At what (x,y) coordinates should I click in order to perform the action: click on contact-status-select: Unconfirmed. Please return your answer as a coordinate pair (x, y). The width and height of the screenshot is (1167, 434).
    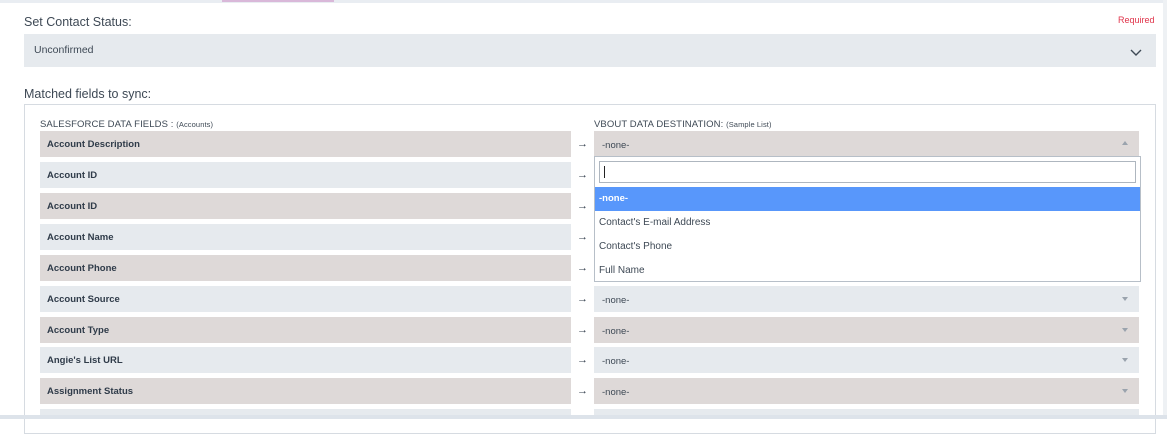
    Looking at the image, I should click on (590, 50).